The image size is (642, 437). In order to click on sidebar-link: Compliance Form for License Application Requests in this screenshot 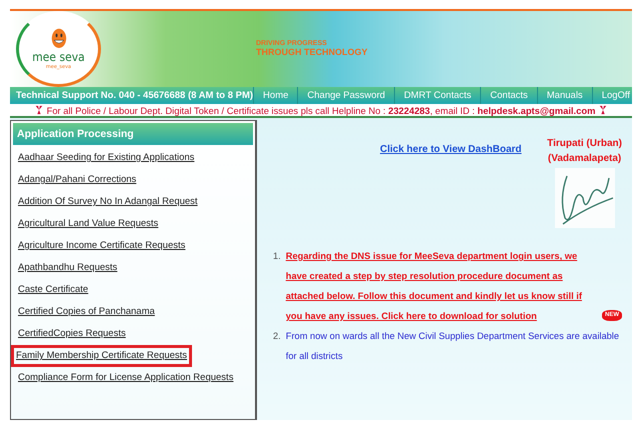, I will do `click(125, 378)`.